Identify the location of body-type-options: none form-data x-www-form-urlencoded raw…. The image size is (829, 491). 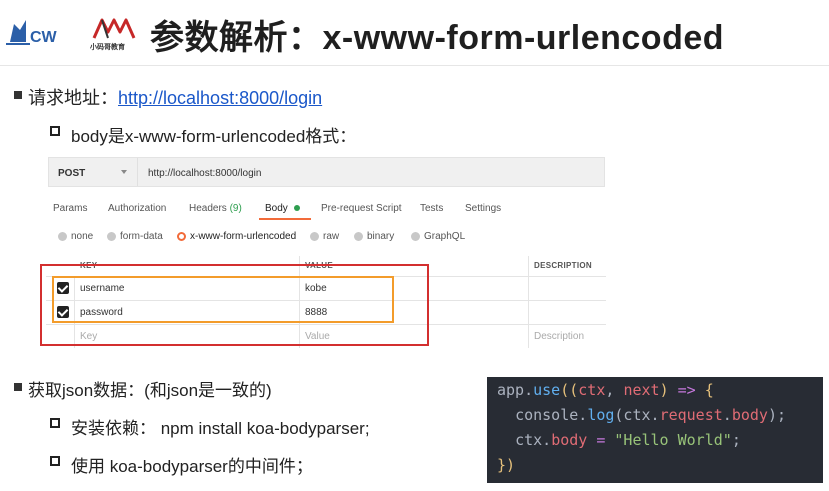
(326, 237).